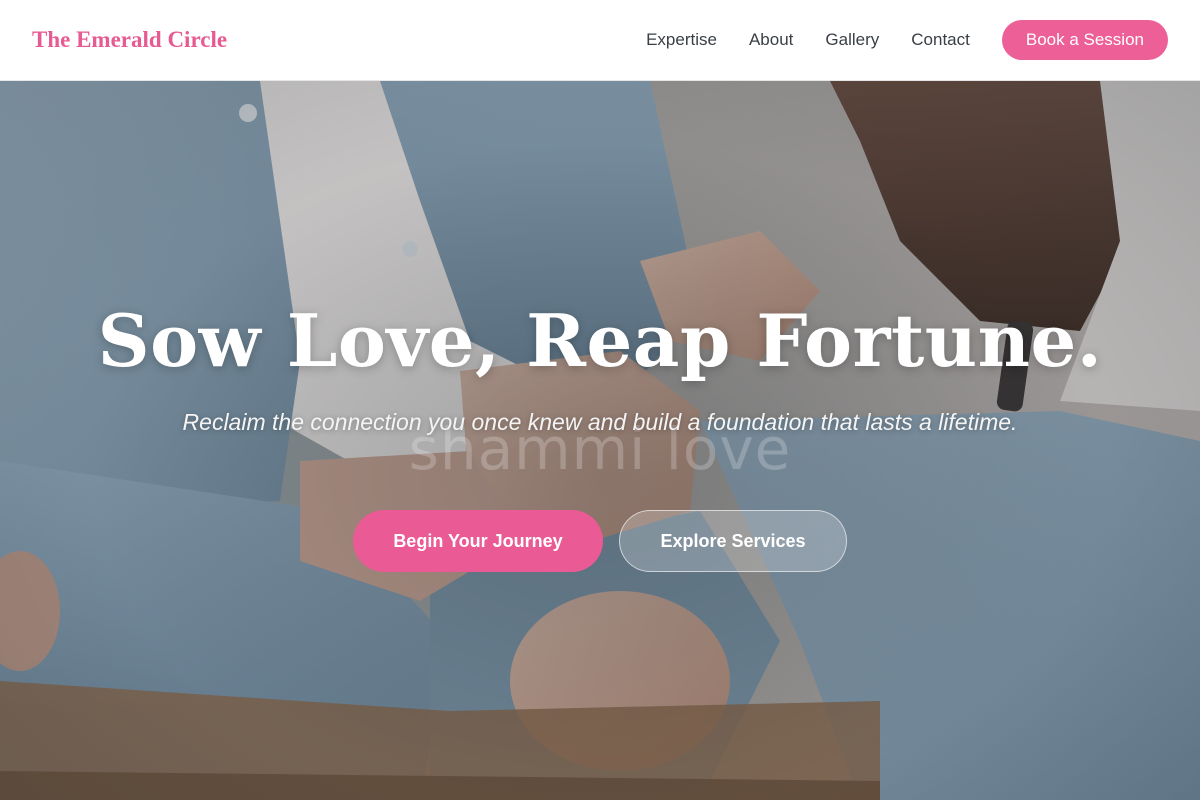  What do you see at coordinates (478, 541) in the screenshot?
I see `begin-journey-button: Begin Your Journey` at bounding box center [478, 541].